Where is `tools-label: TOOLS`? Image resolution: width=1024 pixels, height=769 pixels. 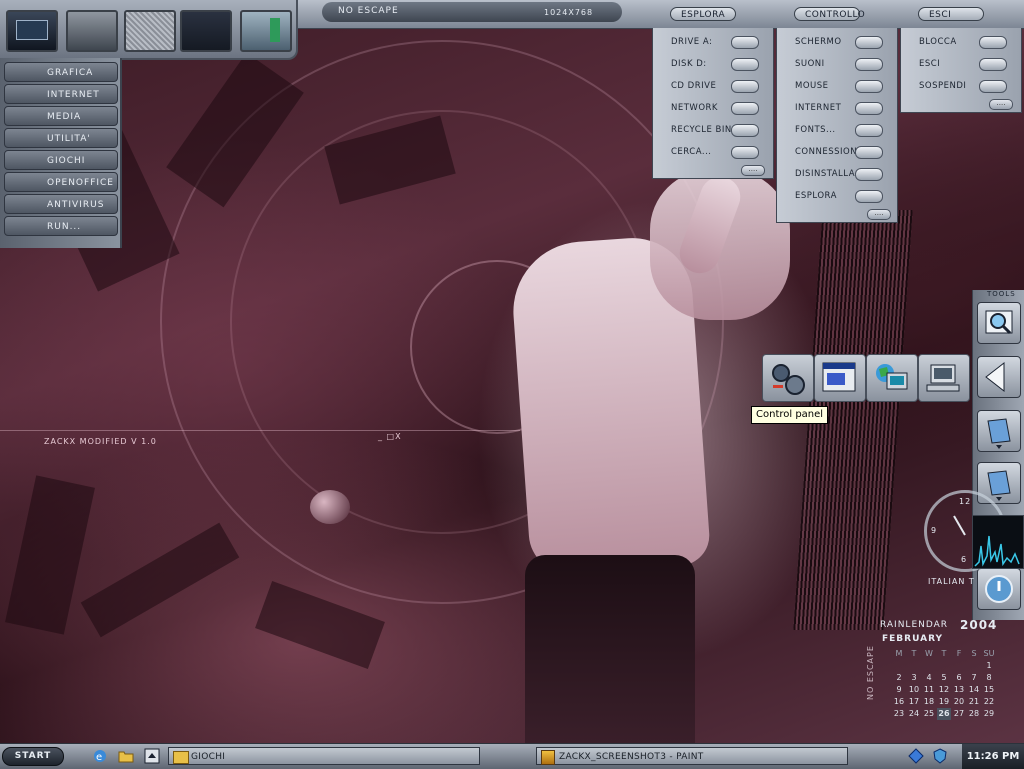
tools-label: TOOLS is located at coordinates (1001, 294).